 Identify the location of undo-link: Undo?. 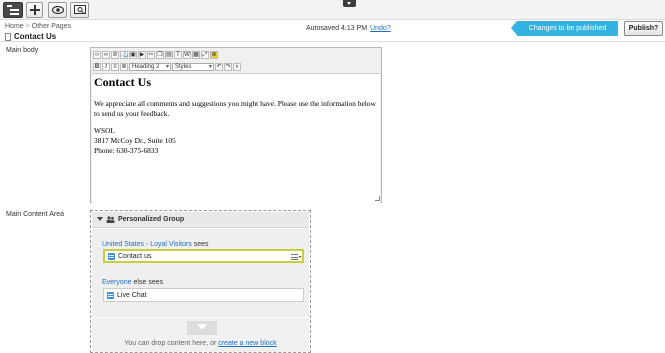
(380, 28).